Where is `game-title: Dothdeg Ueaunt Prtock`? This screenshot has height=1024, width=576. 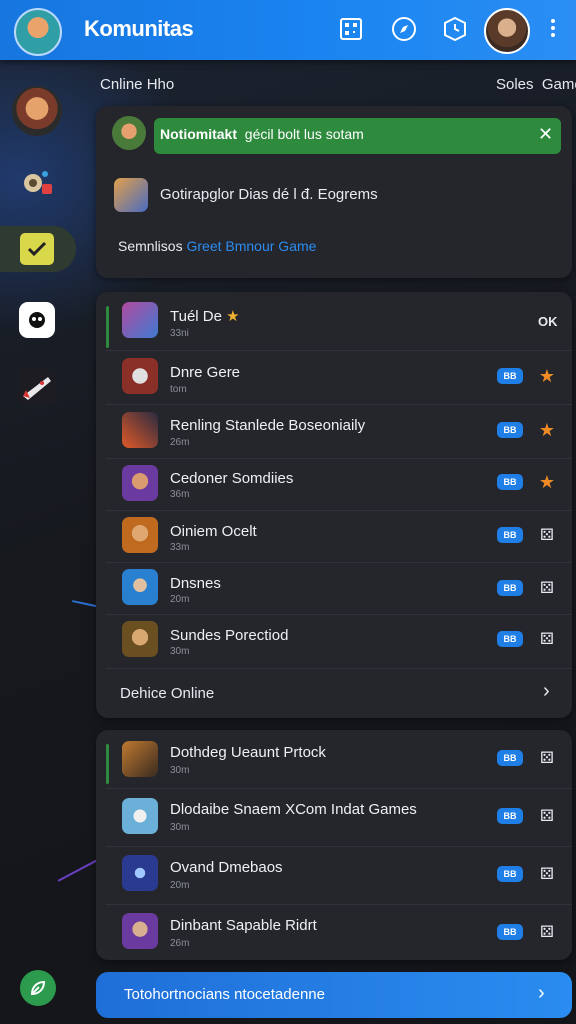 game-title: Dothdeg Ueaunt Prtock is located at coordinates (248, 752).